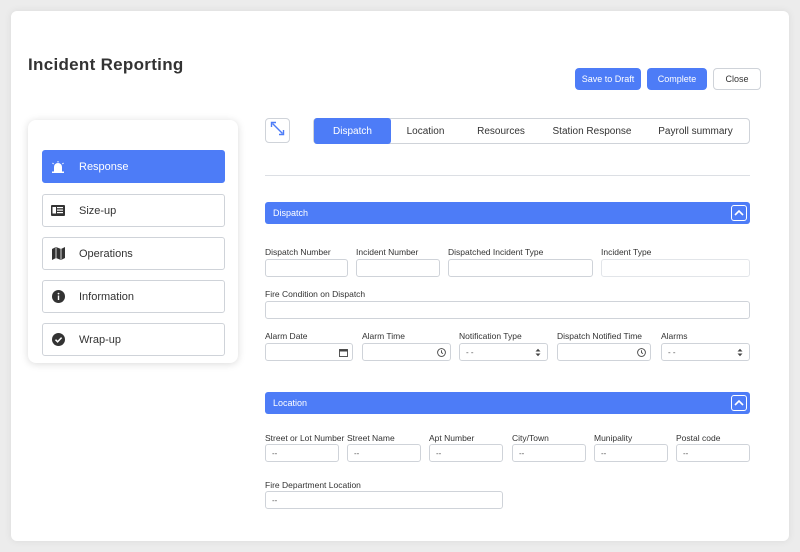 Image resolution: width=800 pixels, height=552 pixels. Describe the element at coordinates (608, 79) in the screenshot. I see `save-draft-button: Save to Draft` at that location.